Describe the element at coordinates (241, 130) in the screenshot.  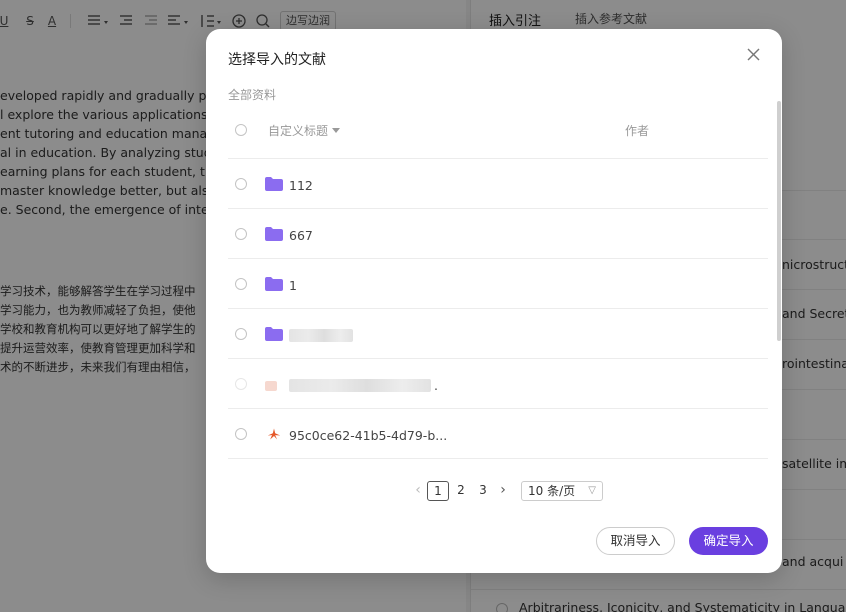
I see `select-all-radio` at that location.